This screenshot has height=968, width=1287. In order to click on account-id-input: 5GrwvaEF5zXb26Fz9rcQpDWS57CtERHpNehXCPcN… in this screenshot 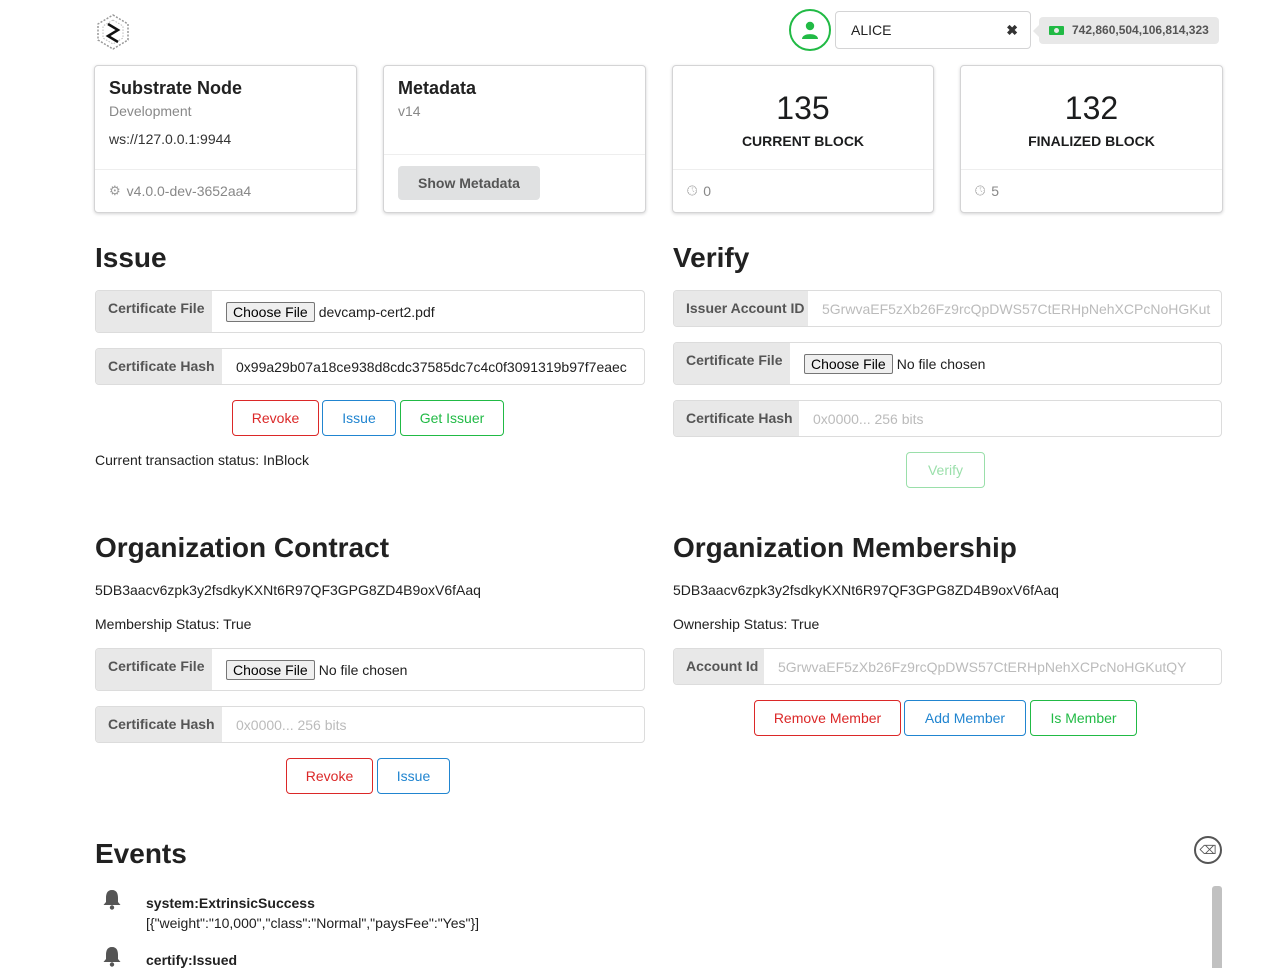, I will do `click(992, 666)`.